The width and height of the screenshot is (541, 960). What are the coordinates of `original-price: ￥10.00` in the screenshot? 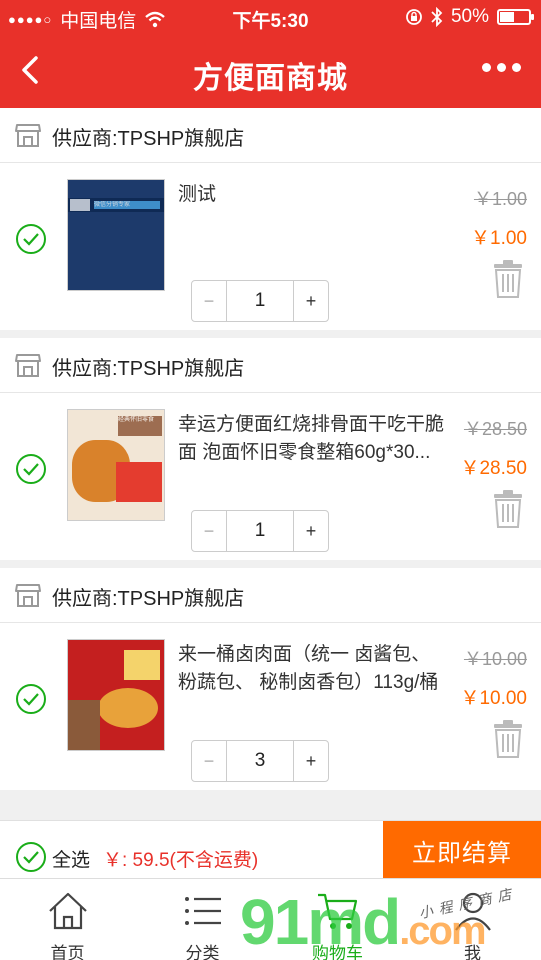 It's located at (495, 659).